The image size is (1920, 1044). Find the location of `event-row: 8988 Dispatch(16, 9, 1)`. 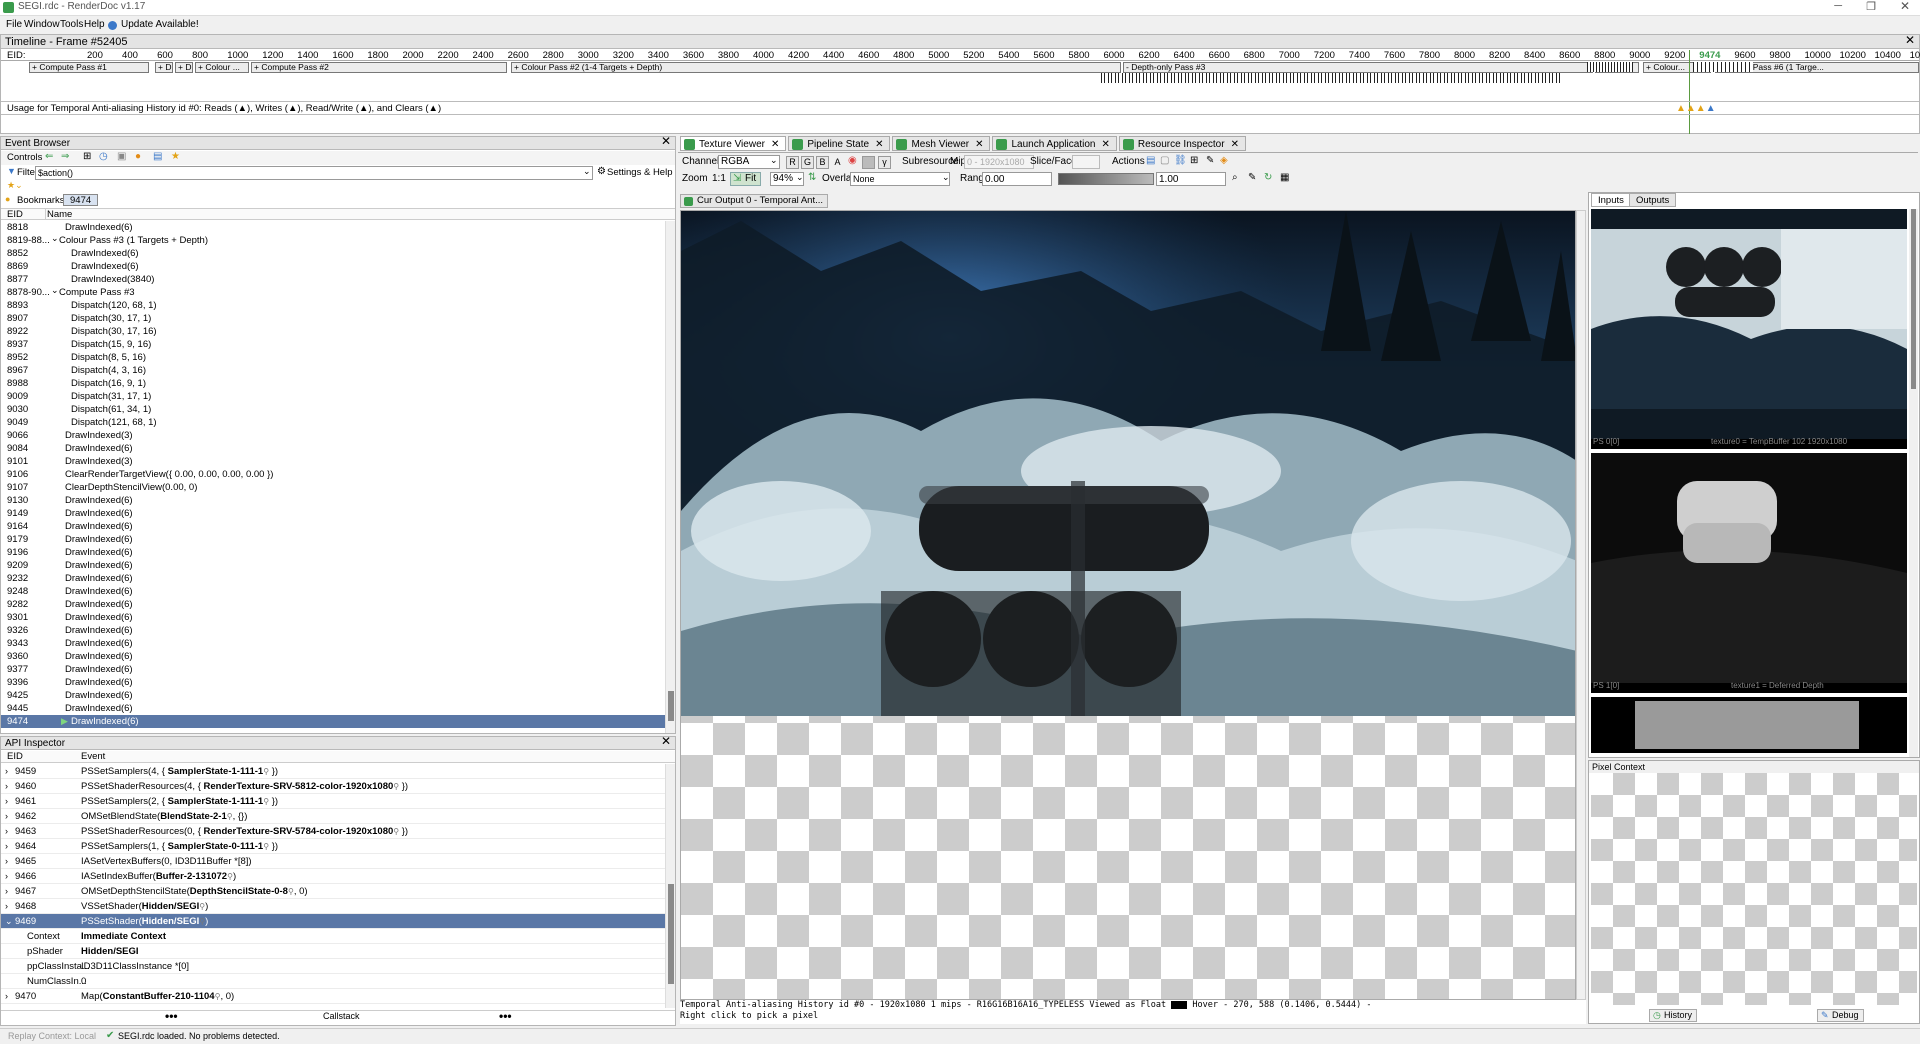

event-row: 8988 Dispatch(16, 9, 1) is located at coordinates (333, 383).